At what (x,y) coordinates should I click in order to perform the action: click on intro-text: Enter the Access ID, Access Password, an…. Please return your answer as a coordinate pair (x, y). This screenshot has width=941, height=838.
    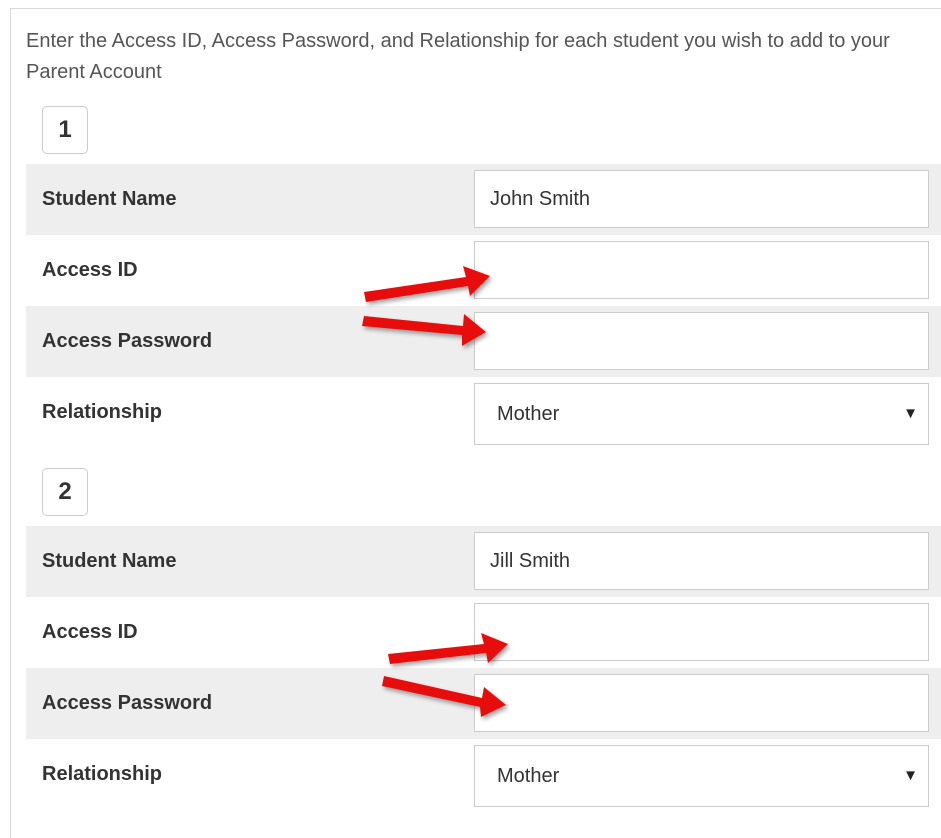
    Looking at the image, I should click on (458, 56).